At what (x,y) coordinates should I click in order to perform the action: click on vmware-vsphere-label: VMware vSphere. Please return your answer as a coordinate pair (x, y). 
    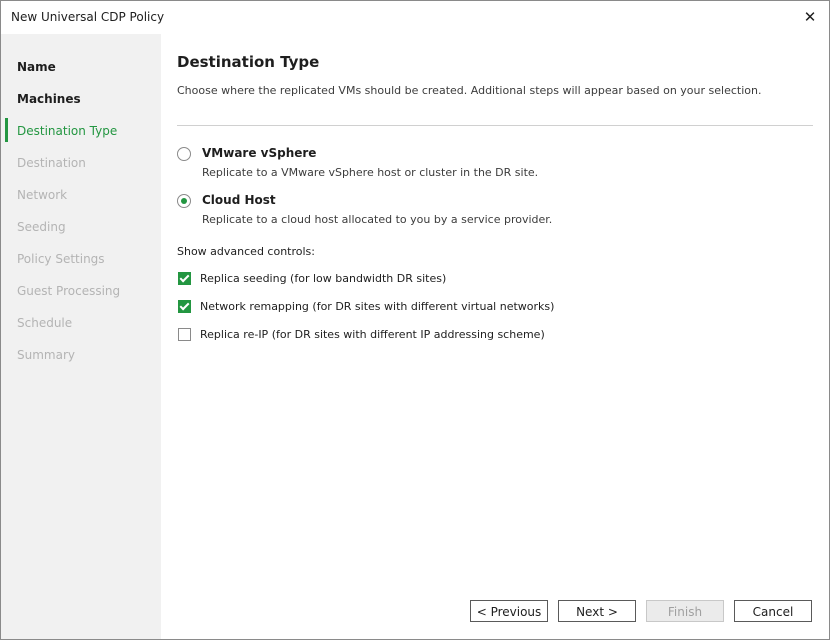
    Looking at the image, I should click on (259, 153).